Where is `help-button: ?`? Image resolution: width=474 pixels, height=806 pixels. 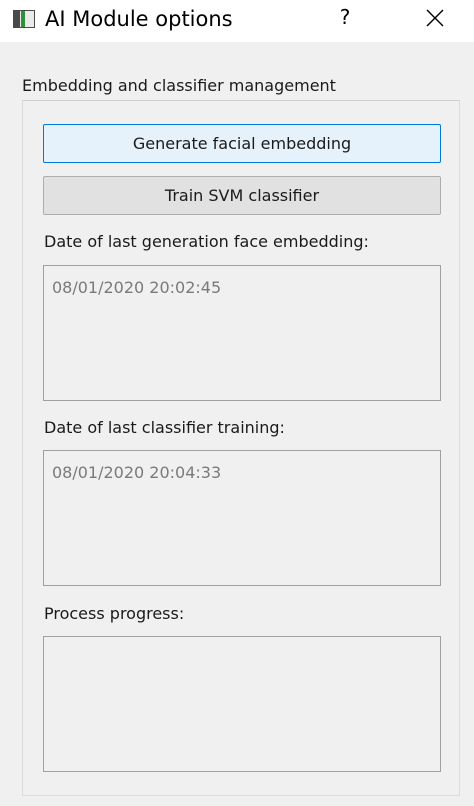
help-button: ? is located at coordinates (345, 21).